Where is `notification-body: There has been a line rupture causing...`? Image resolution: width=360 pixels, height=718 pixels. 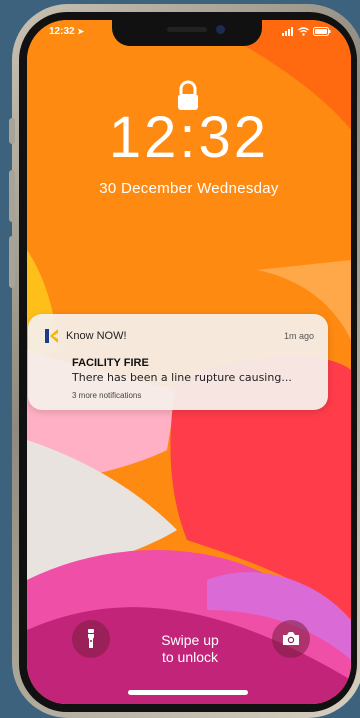
notification-body: There has been a line rupture causing... is located at coordinates (182, 377).